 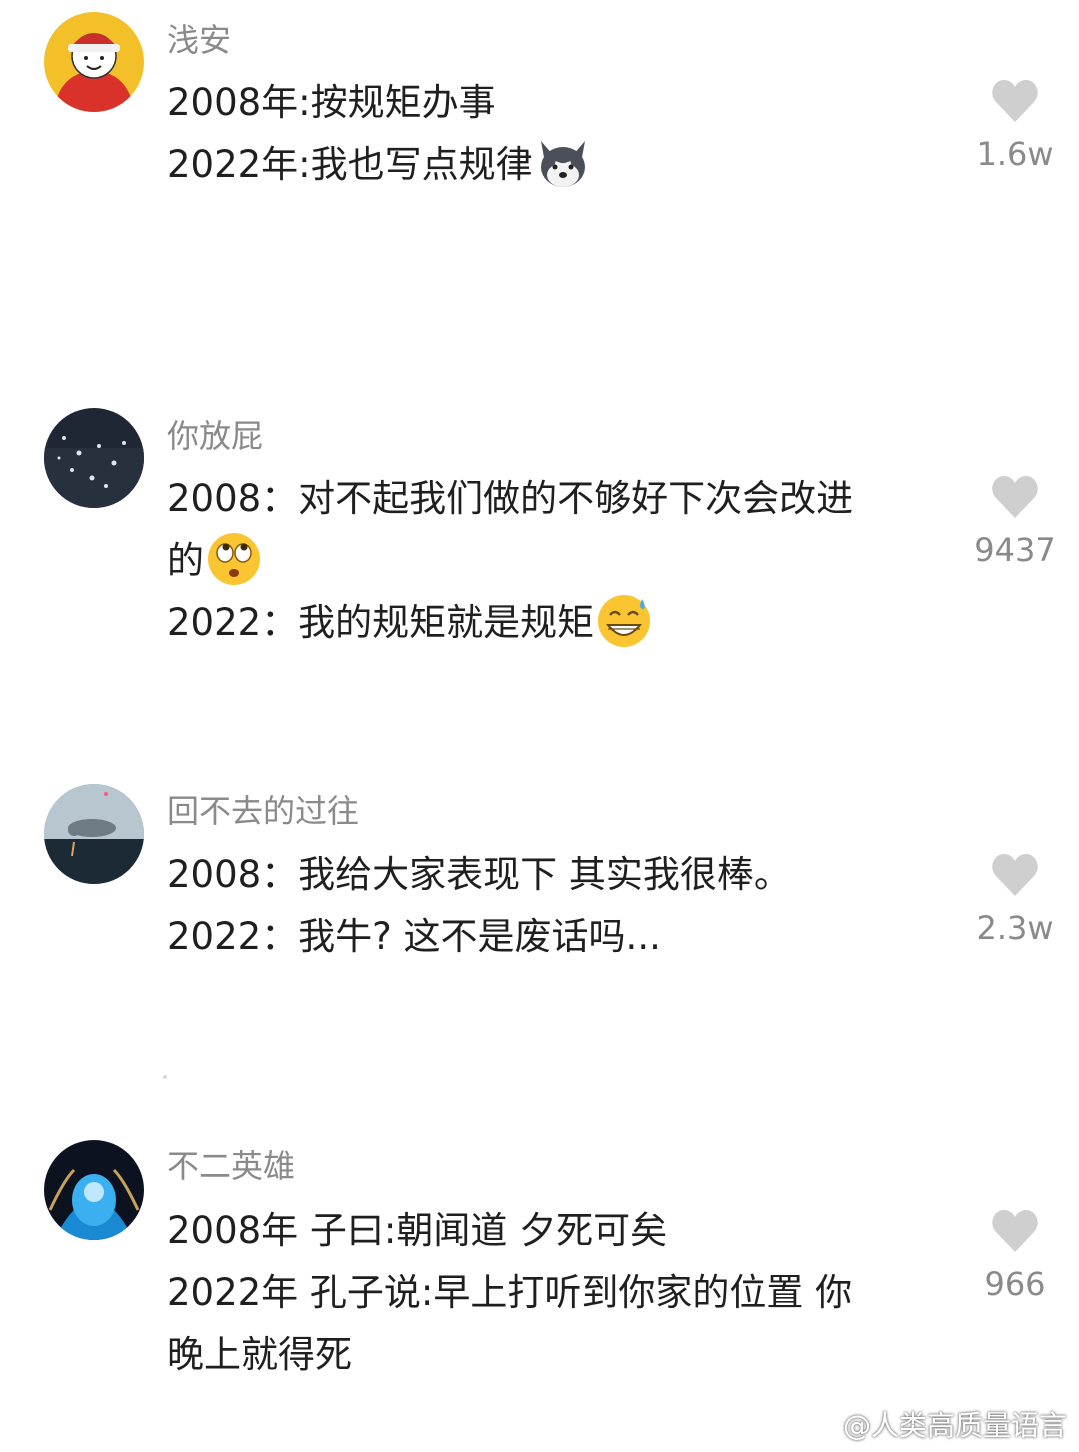 I want to click on grin-sweat-emoji, so click(x=624, y=620).